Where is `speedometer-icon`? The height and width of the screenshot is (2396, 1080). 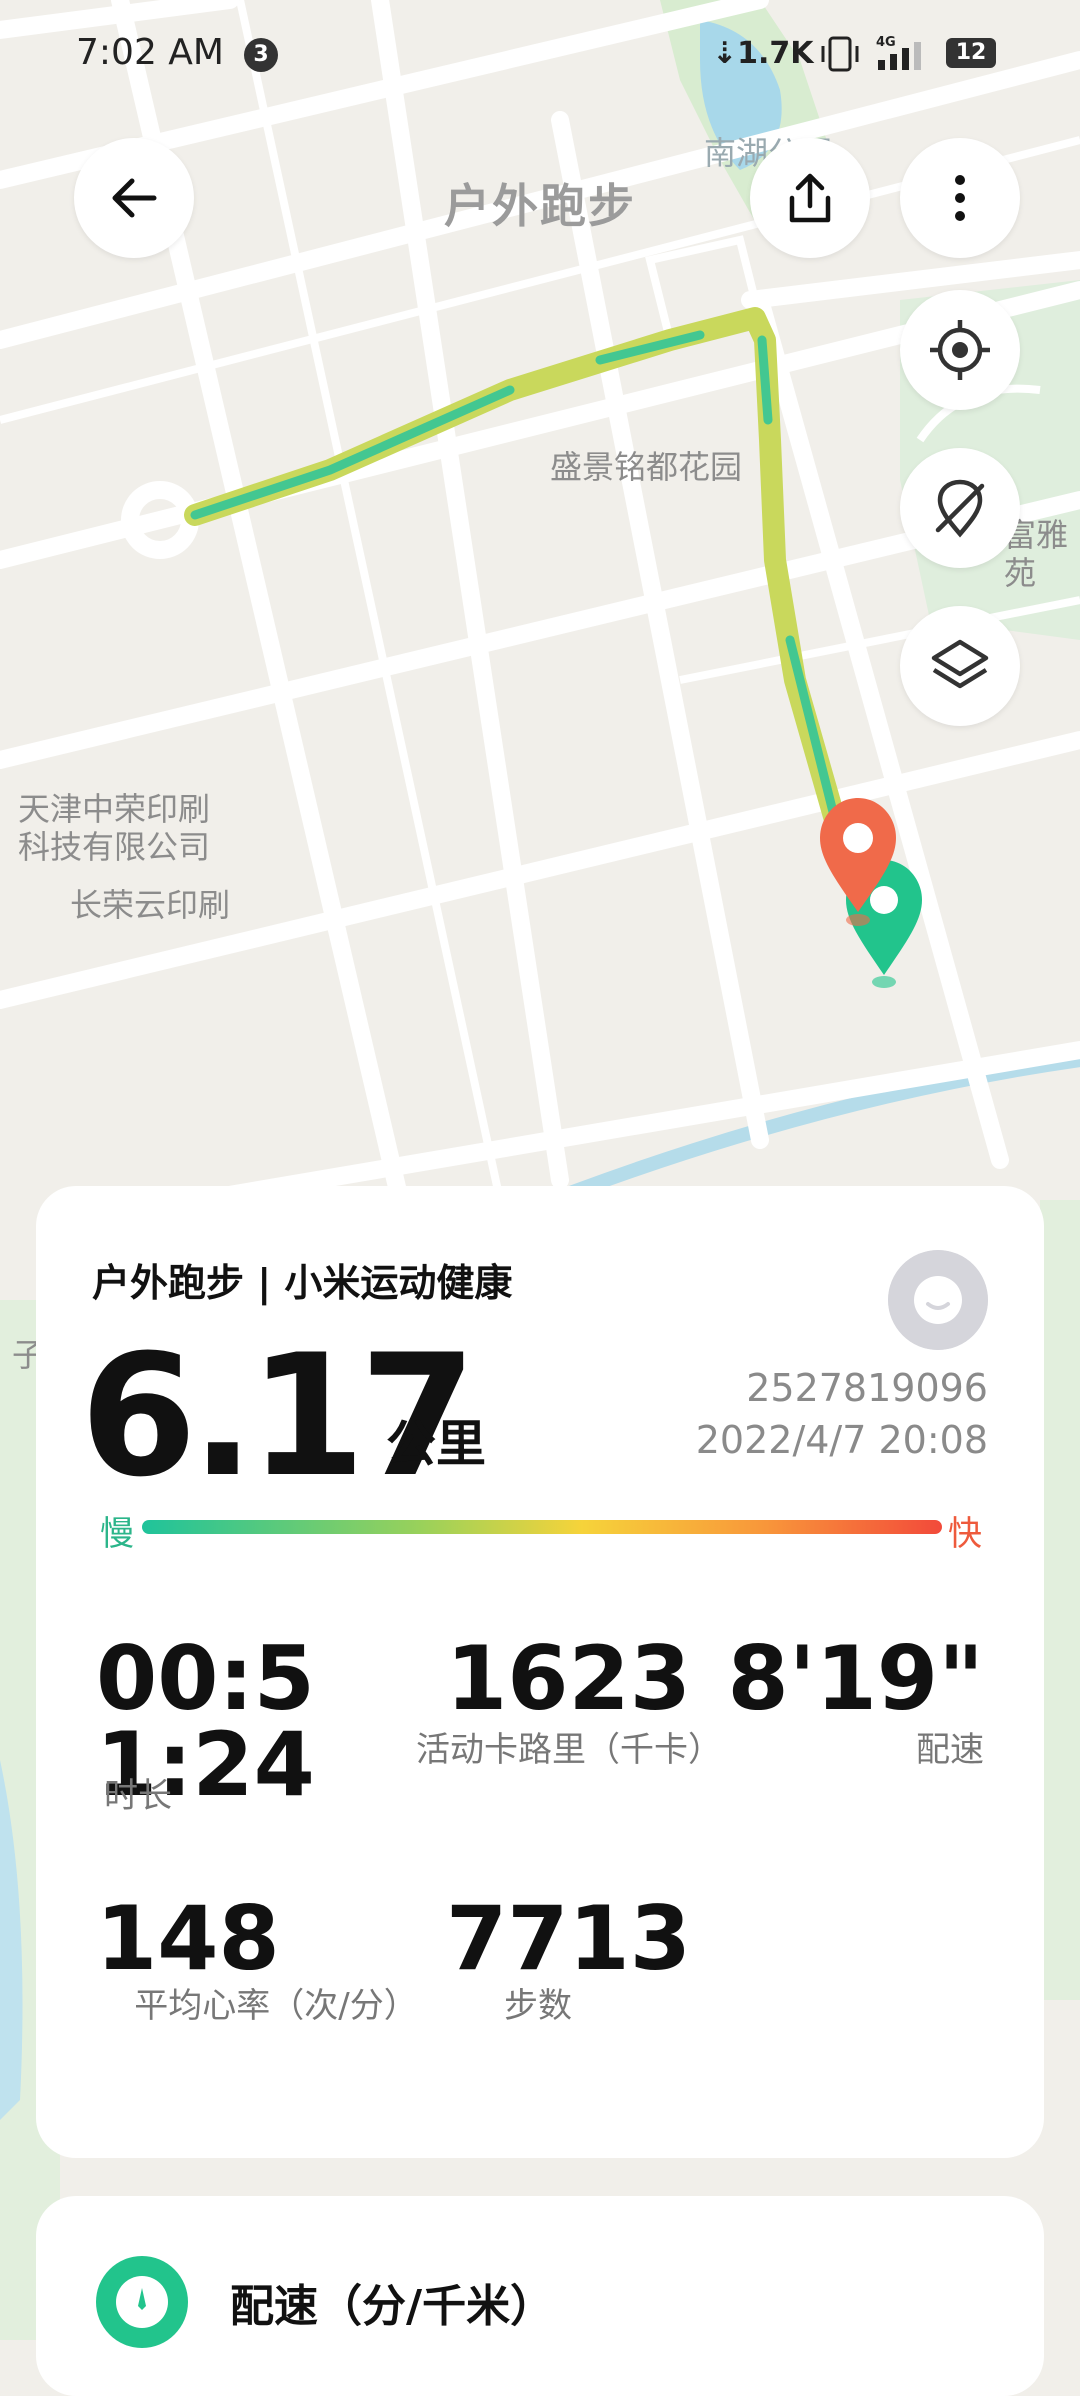 speedometer-icon is located at coordinates (142, 2302).